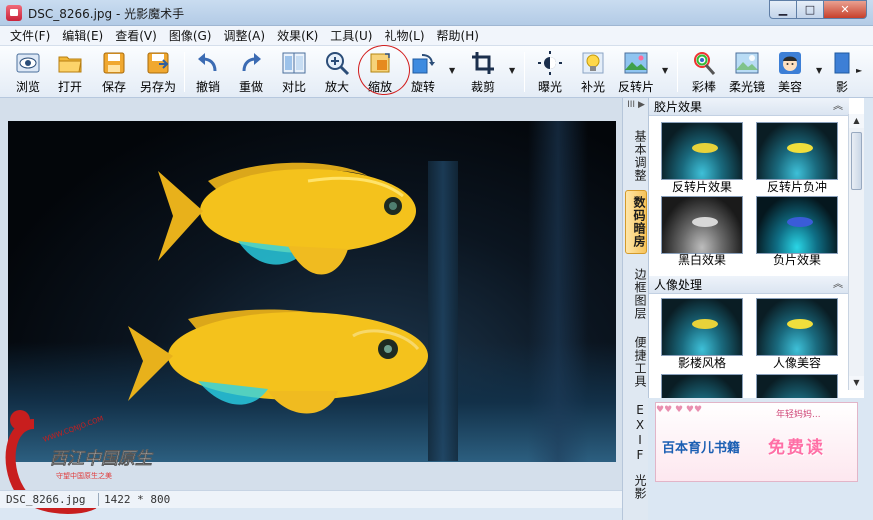 This screenshot has height=520, width=873. Describe the element at coordinates (860, 70) in the screenshot. I see `toolbar-overflow-arrow: ►` at that location.